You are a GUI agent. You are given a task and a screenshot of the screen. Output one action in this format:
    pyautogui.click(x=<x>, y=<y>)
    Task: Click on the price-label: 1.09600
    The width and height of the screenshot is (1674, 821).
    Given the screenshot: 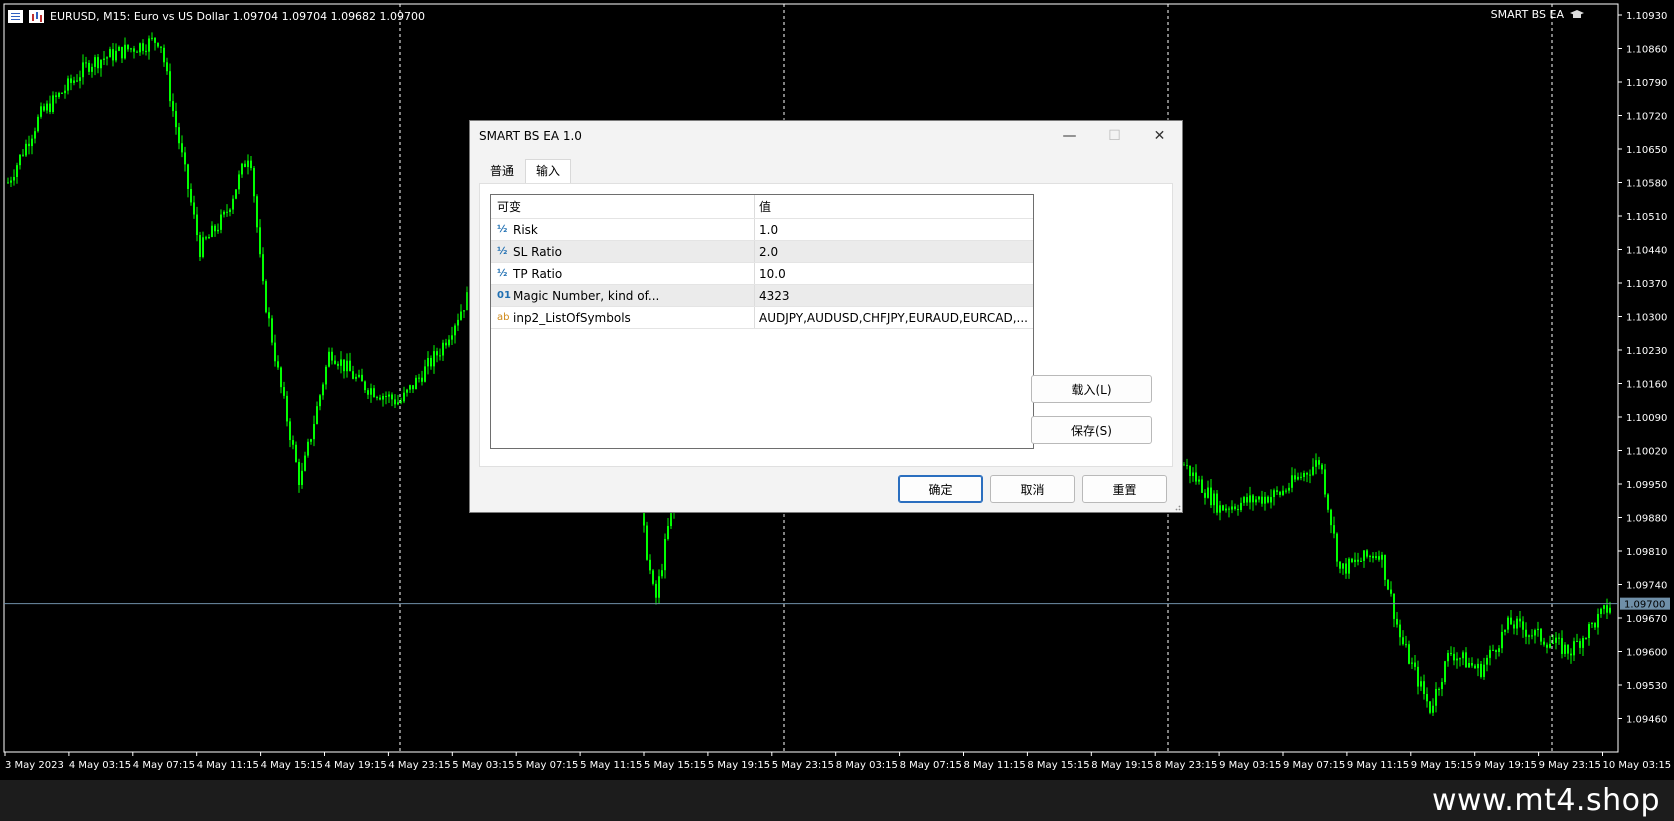 What is the action you would take?
    pyautogui.click(x=1646, y=653)
    